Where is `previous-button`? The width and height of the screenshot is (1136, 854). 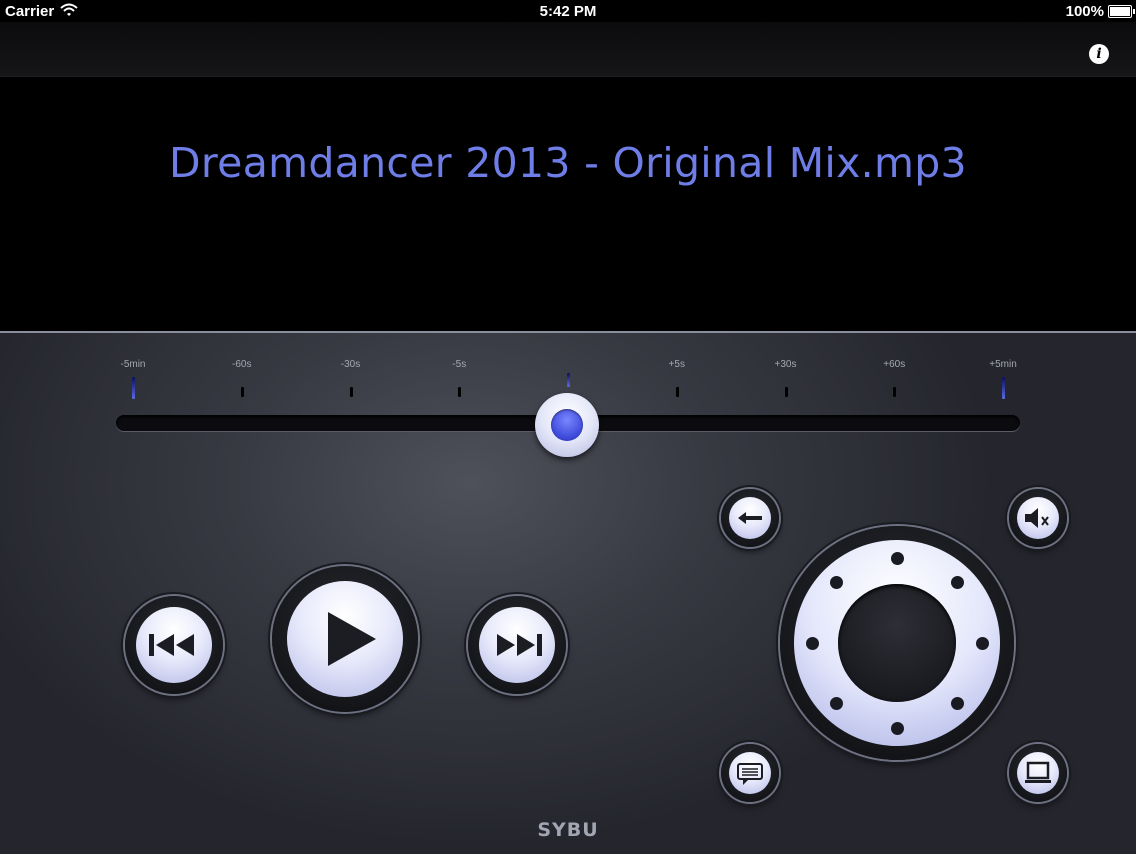 previous-button is located at coordinates (174, 645).